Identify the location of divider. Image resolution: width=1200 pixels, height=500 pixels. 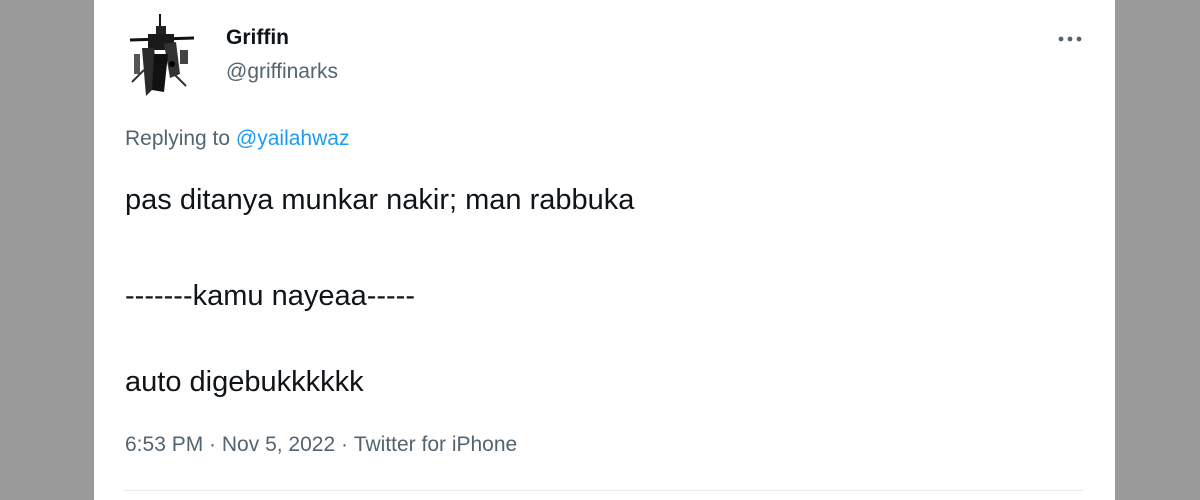
(603, 490).